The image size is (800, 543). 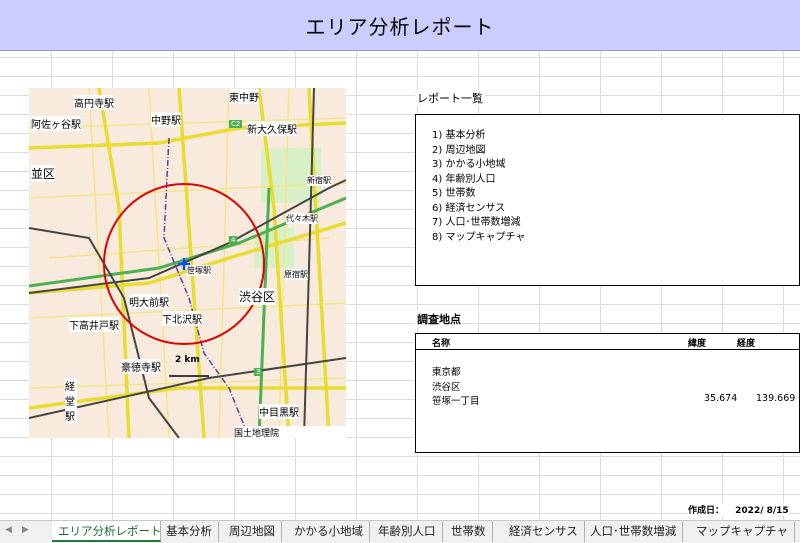 What do you see at coordinates (634, 531) in the screenshot?
I see `tab-population-change: 人口･世帯数増減` at bounding box center [634, 531].